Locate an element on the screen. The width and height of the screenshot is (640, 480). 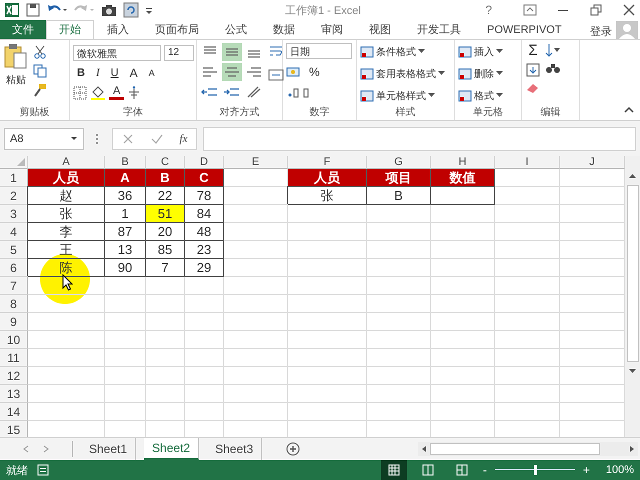
close-icon is located at coordinates (629, 10).